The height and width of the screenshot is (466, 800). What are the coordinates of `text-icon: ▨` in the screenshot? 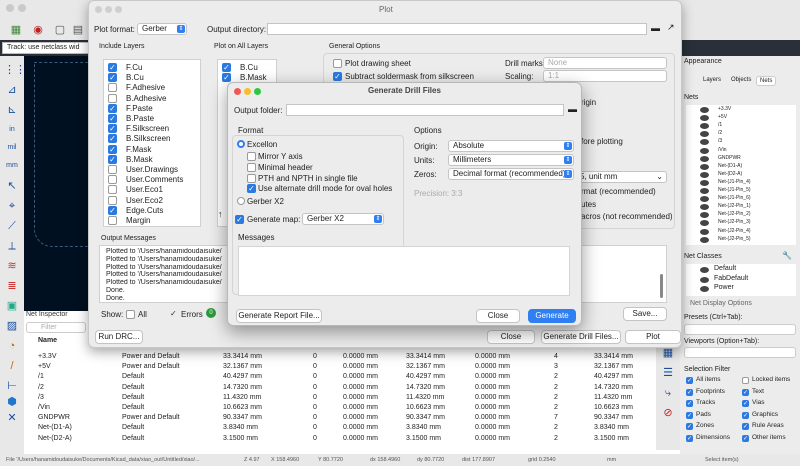 It's located at (12, 326).